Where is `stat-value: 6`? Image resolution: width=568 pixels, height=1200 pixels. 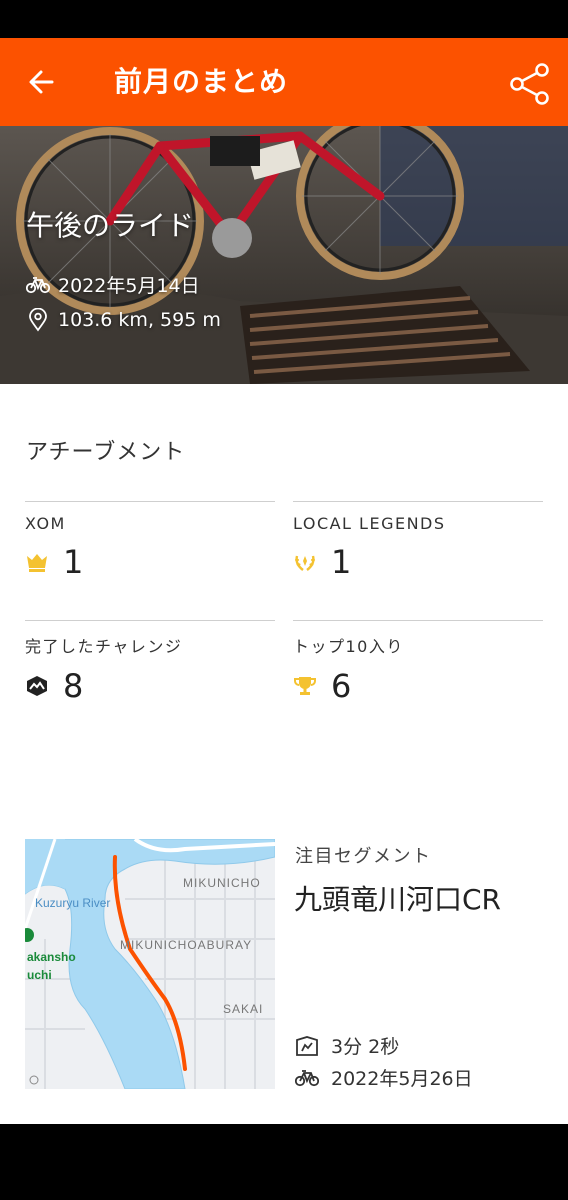 stat-value: 6 is located at coordinates (341, 686).